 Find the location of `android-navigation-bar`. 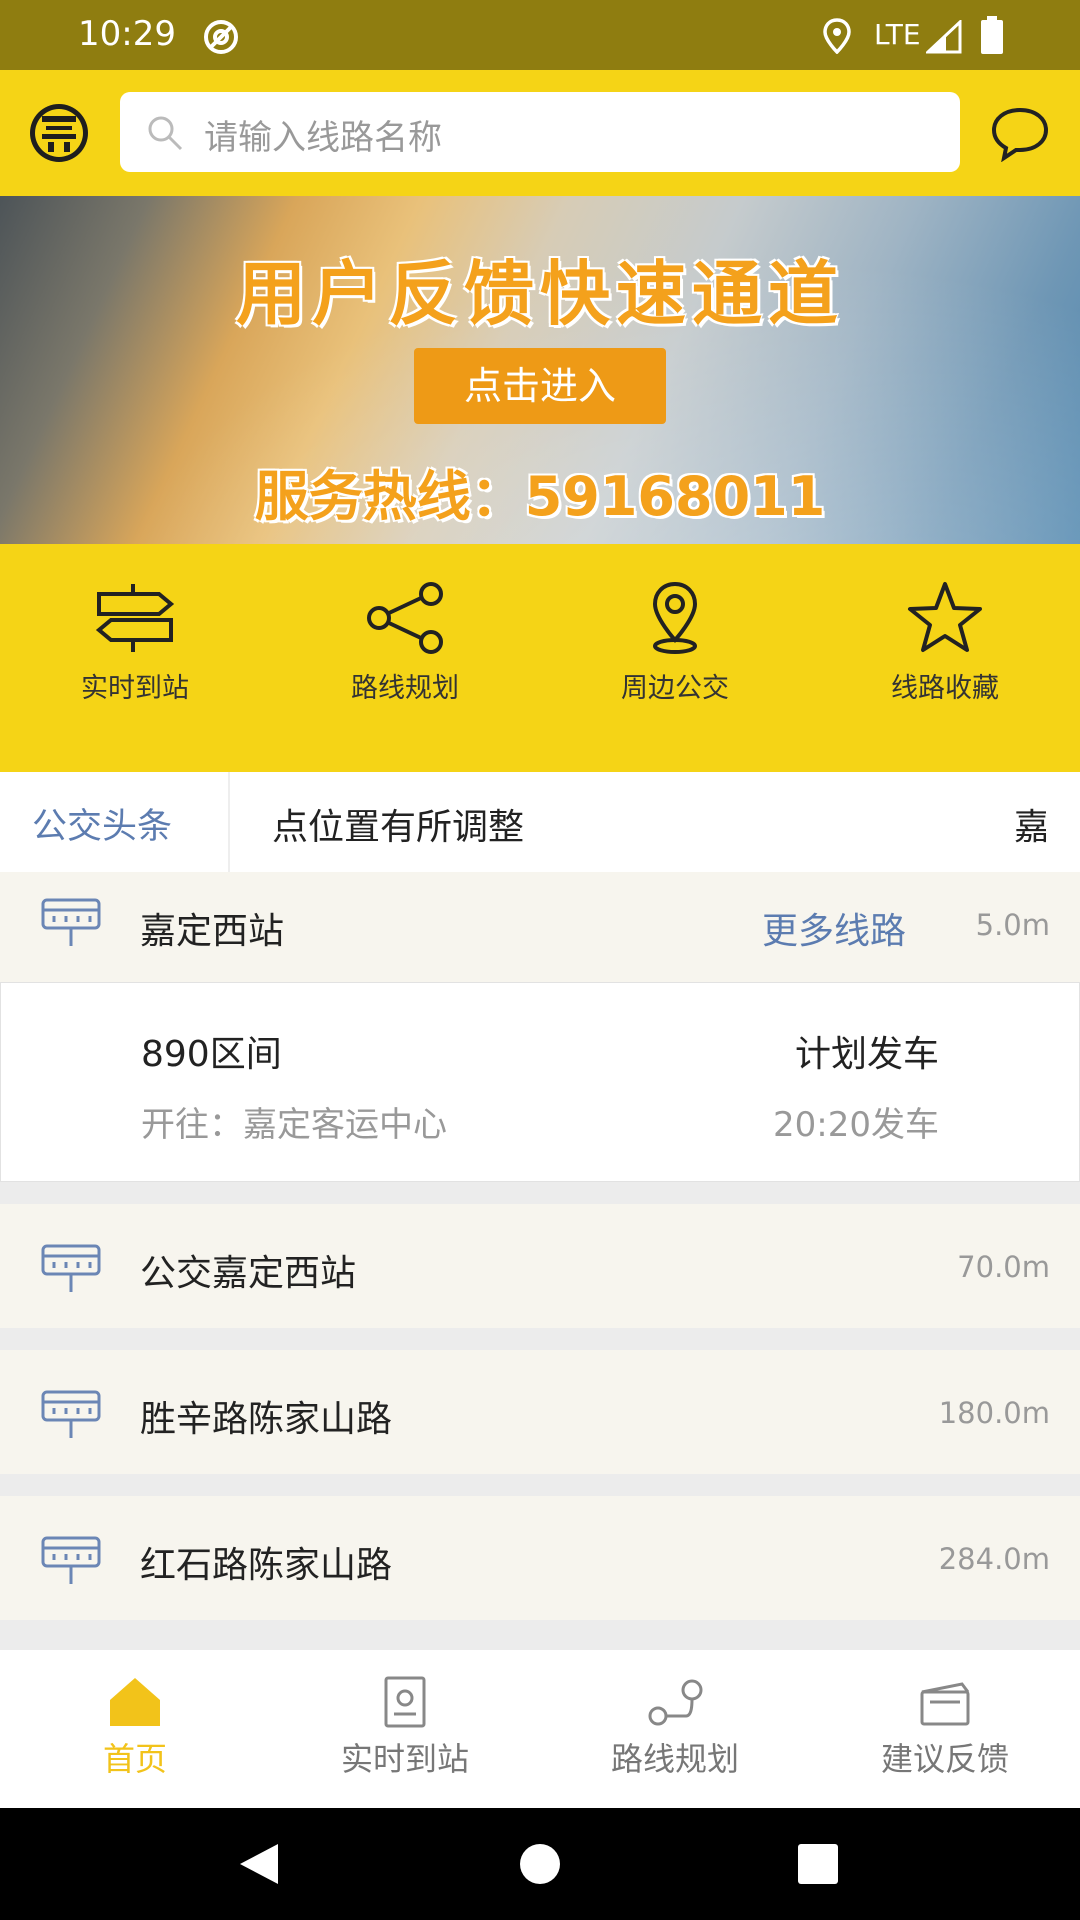

android-navigation-bar is located at coordinates (540, 1864).